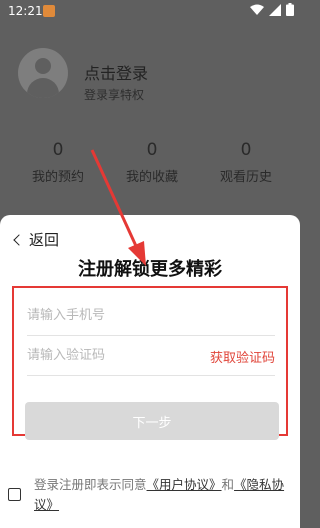  What do you see at coordinates (150, 269) in the screenshot?
I see `sheet-title: 注册解锁更多精彩` at bounding box center [150, 269].